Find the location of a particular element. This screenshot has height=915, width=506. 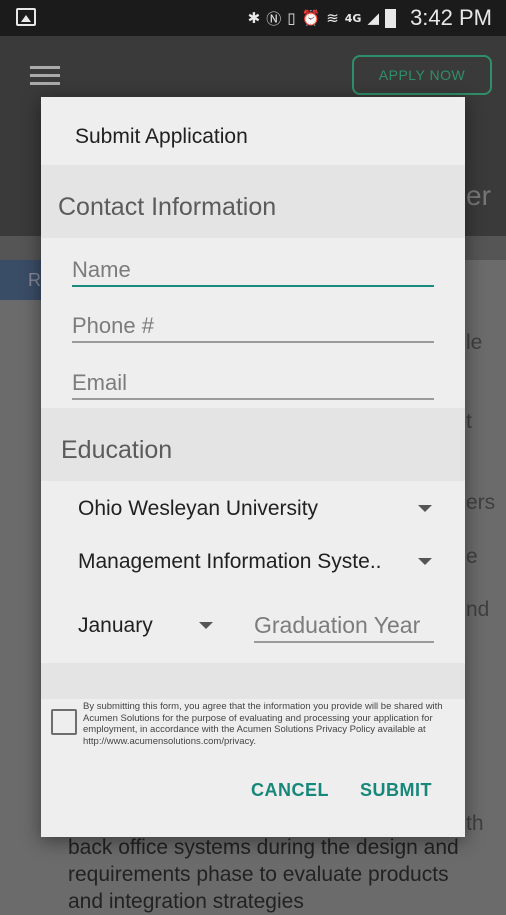

consent-checkbox is located at coordinates (64, 722).